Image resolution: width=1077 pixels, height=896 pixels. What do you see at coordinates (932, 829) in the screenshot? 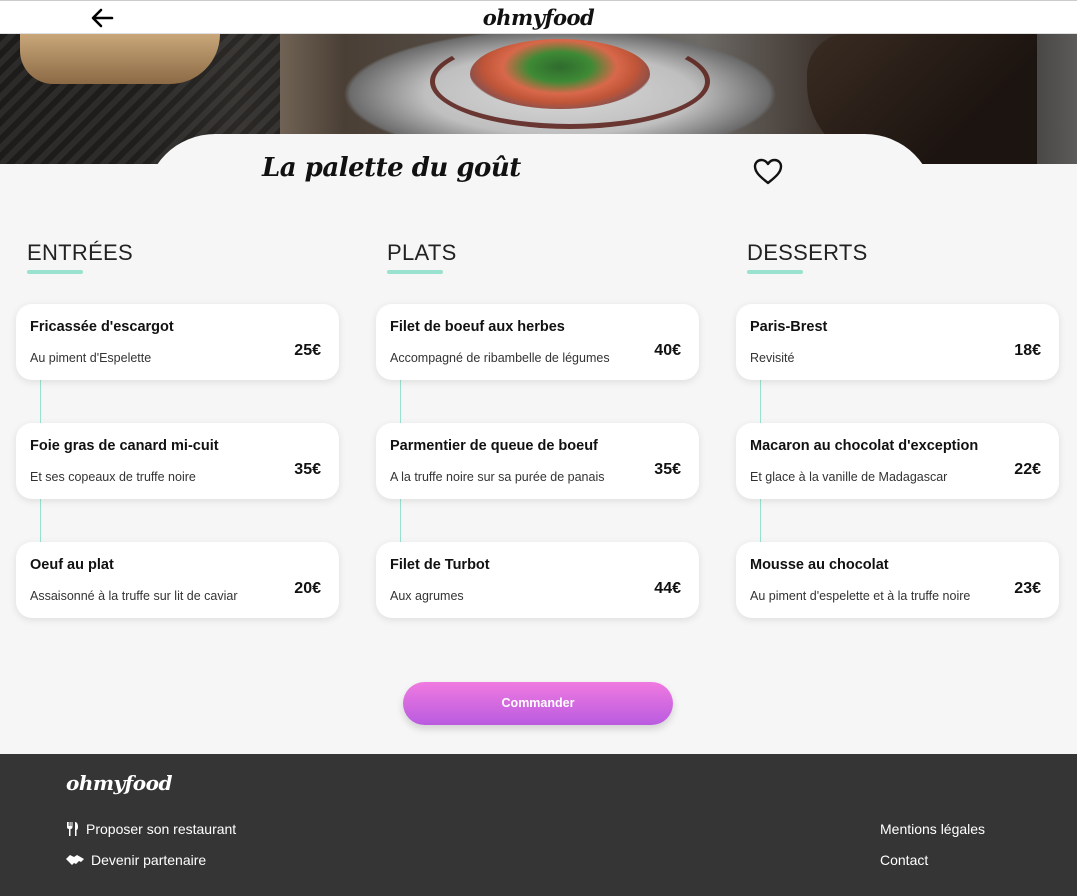
I see `legal-notice-link: Mentions légales` at bounding box center [932, 829].